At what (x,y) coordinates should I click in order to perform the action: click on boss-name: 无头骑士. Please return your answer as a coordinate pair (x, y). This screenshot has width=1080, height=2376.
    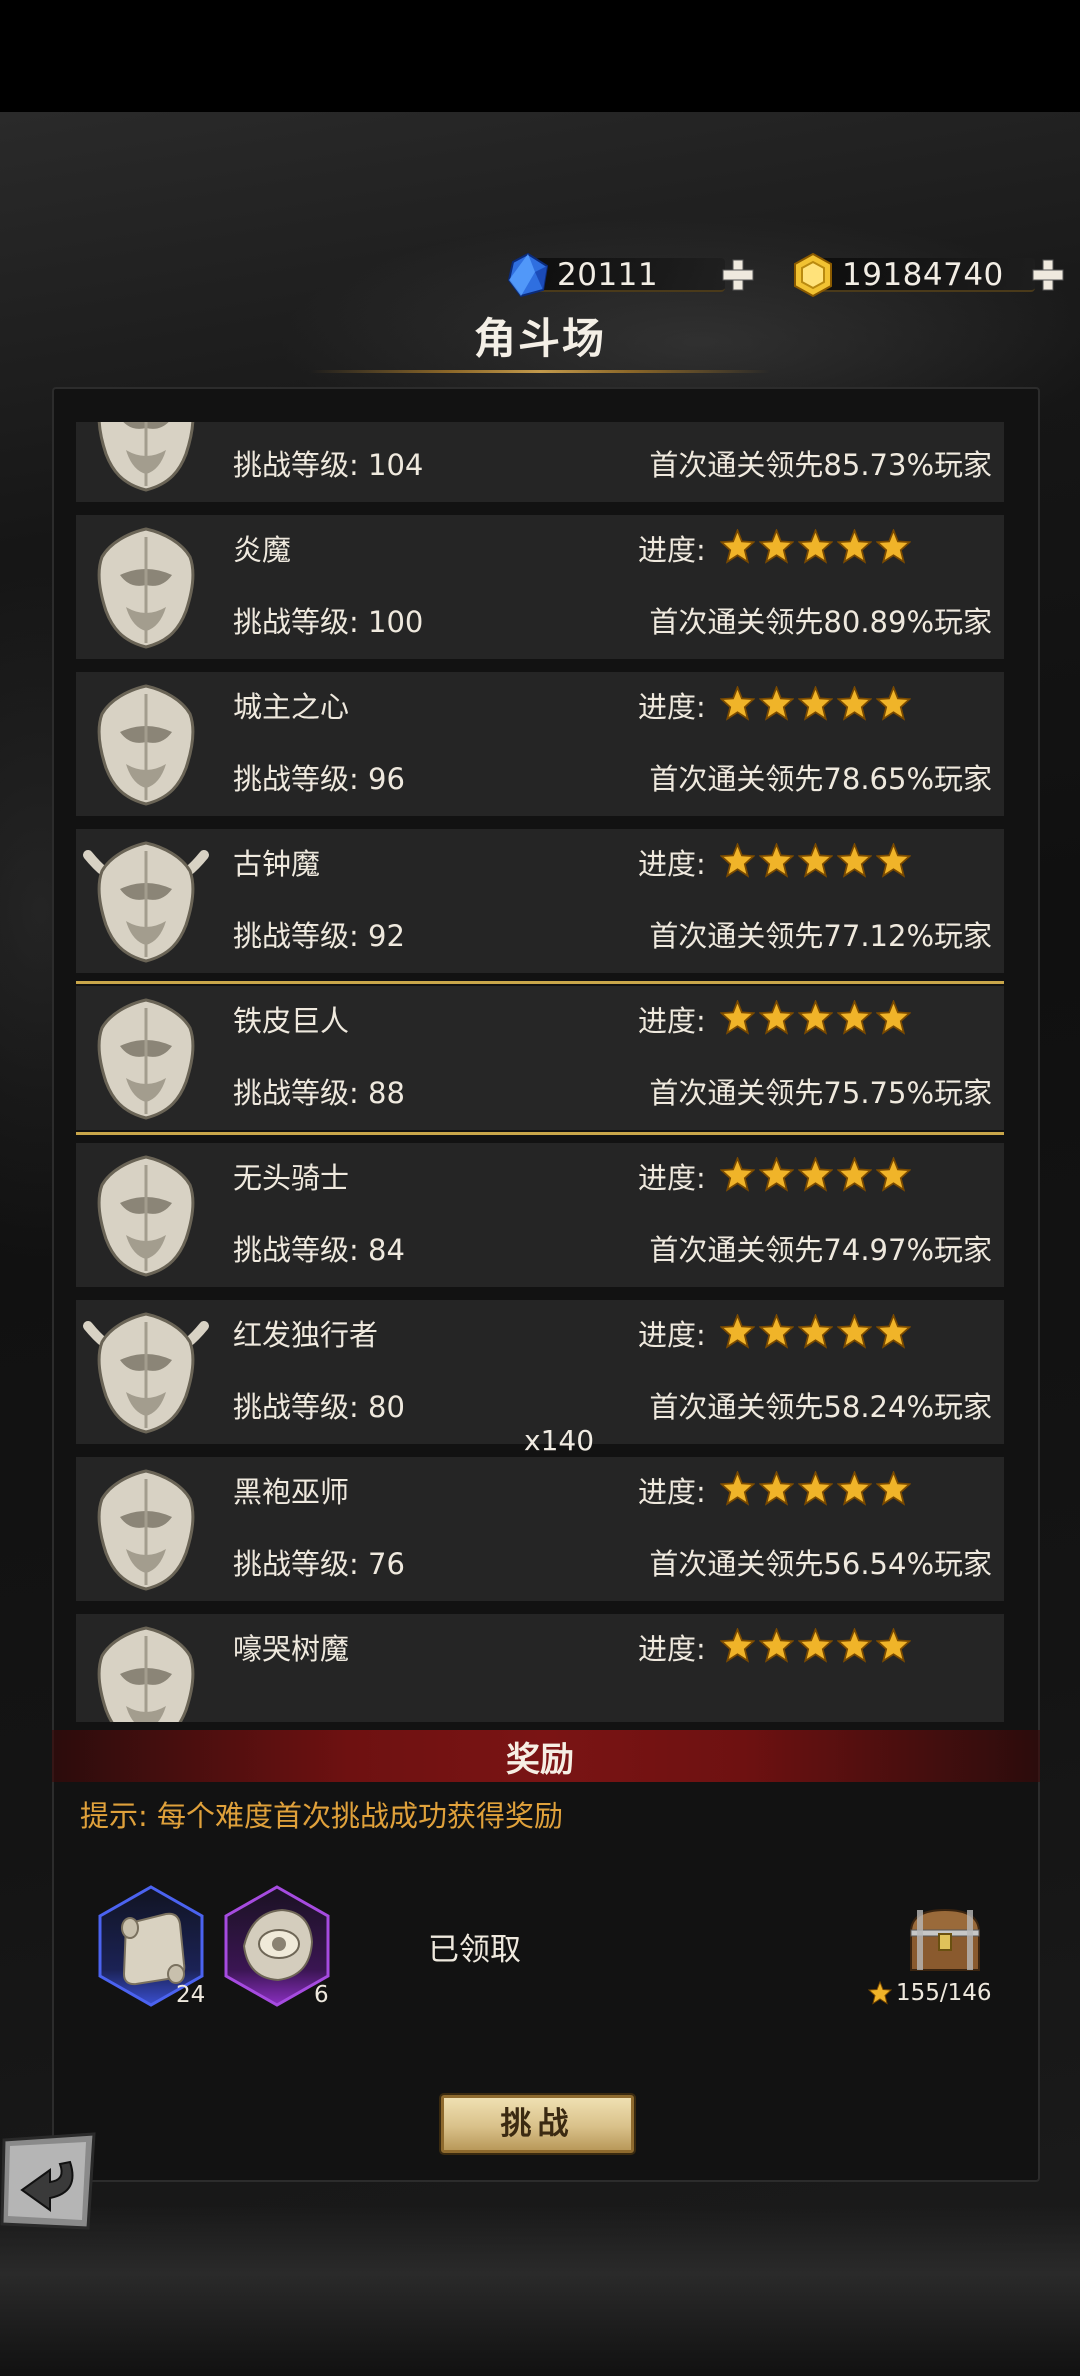
    Looking at the image, I should click on (291, 1178).